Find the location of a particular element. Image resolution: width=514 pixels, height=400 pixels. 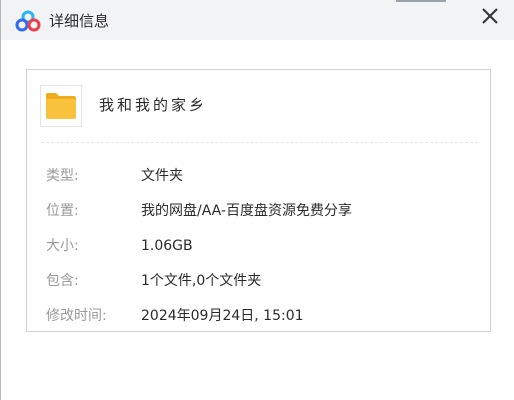

folder-name: 我和我的家乡 is located at coordinates (153, 105).